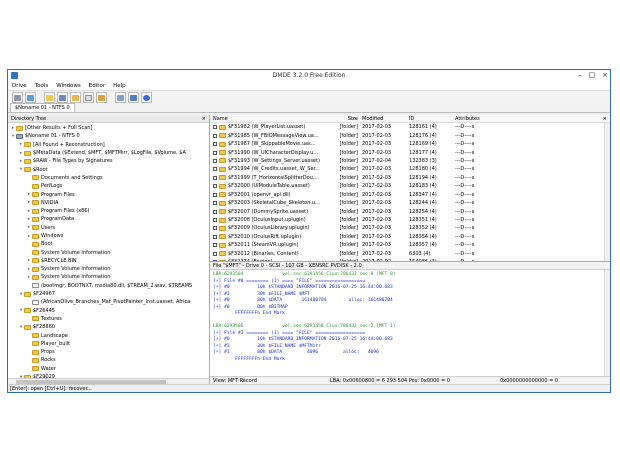  Describe the element at coordinates (108, 352) in the screenshot. I see `tree-item: Props` at that location.